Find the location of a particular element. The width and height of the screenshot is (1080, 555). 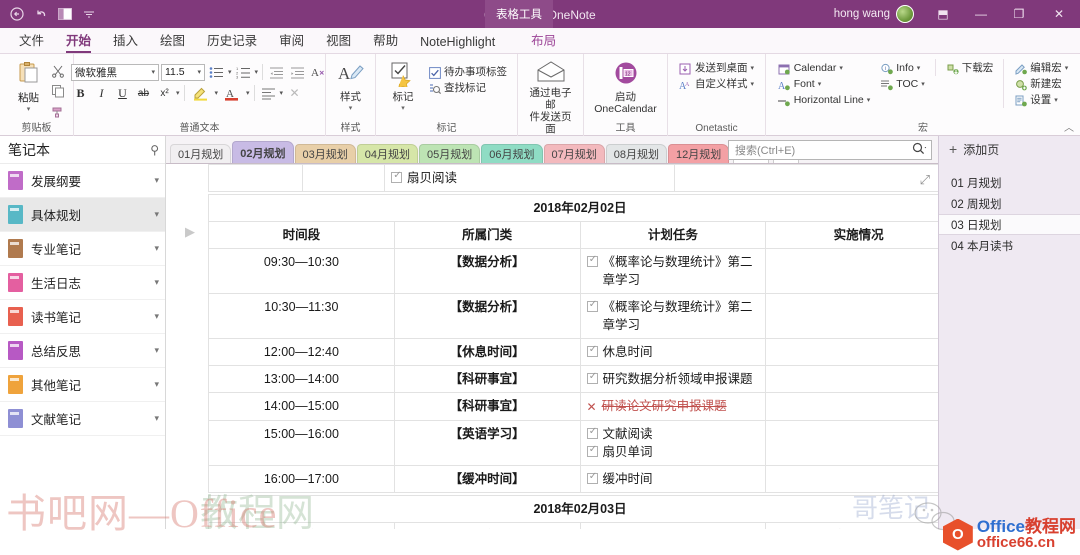

notebook-item-jutiguihua: 具体规划 ▾ is located at coordinates (82, 215).